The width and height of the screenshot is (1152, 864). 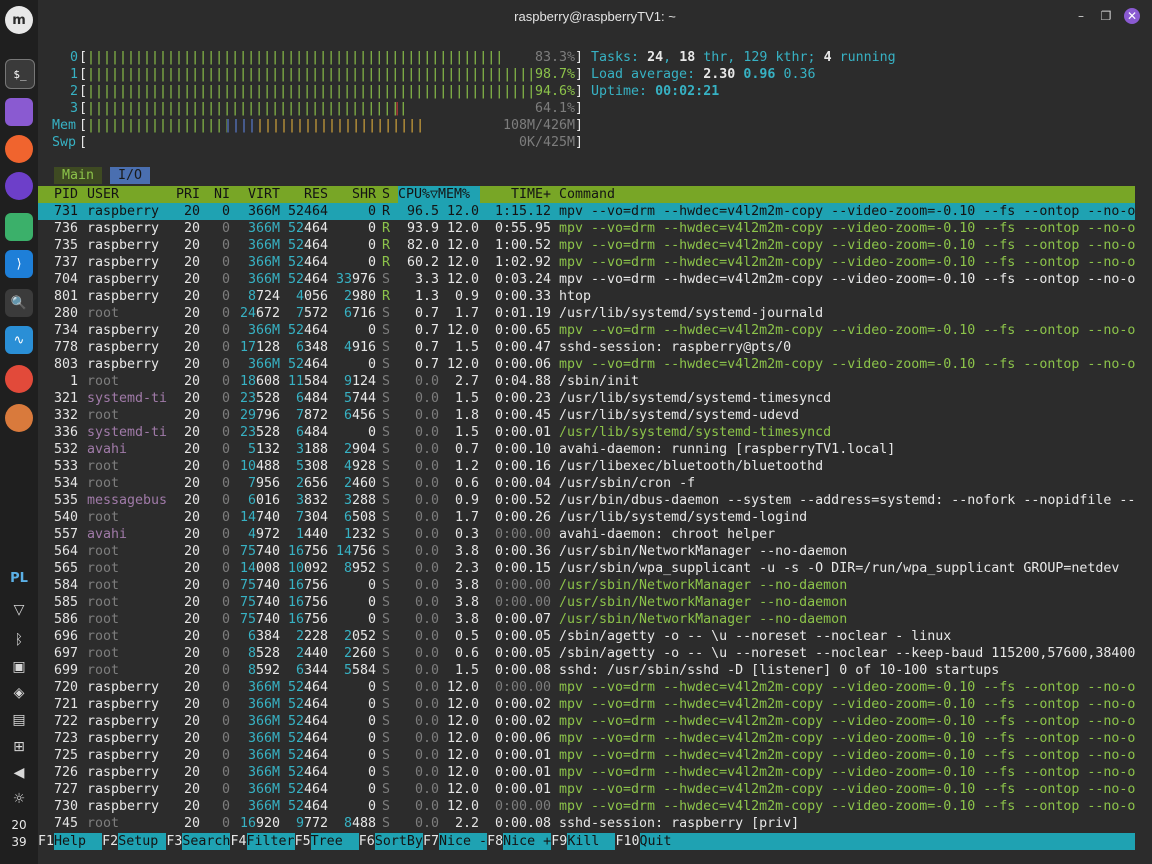 I want to click on maximize-icon: ❐, so click(x=1106, y=16).